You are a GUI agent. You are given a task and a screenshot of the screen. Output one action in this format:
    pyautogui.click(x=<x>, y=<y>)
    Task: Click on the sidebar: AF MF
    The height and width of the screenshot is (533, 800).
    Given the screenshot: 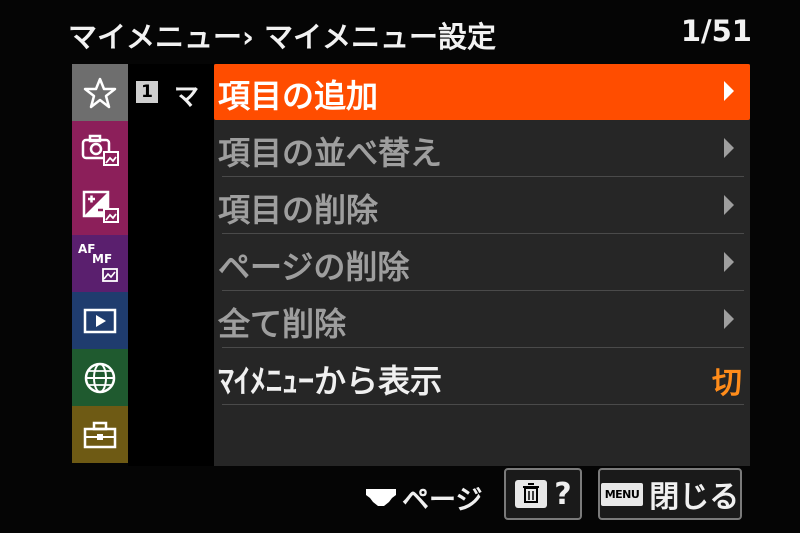 What is the action you would take?
    pyautogui.click(x=100, y=265)
    